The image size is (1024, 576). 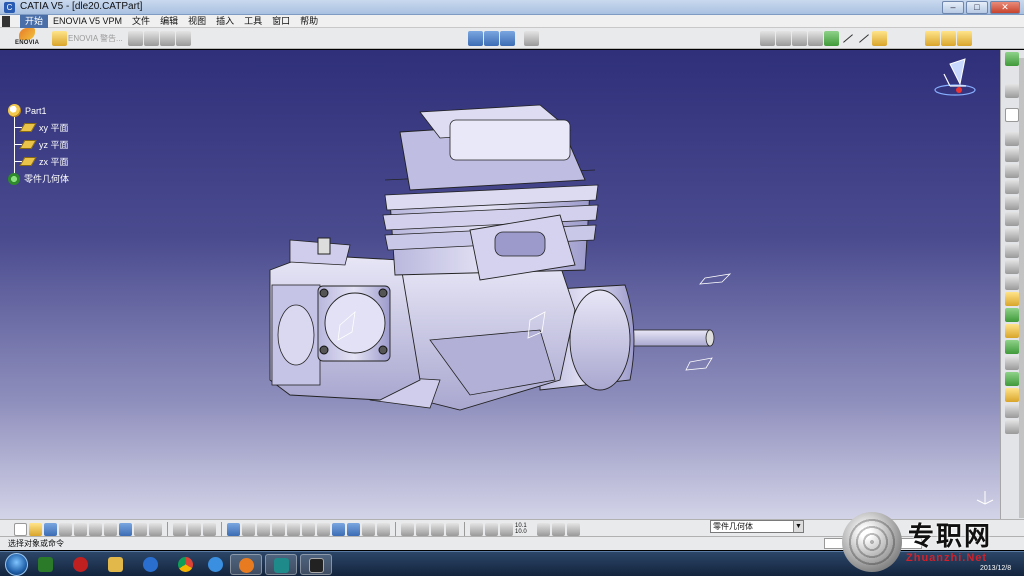 What do you see at coordinates (879, 38) in the screenshot?
I see `plane-tool-icon` at bounding box center [879, 38].